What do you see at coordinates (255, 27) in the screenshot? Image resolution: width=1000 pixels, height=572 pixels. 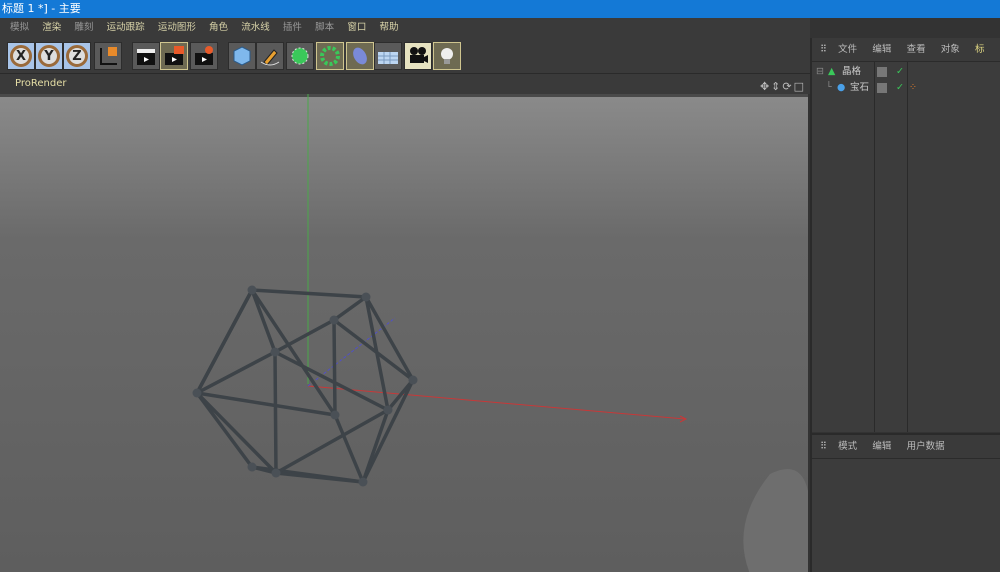 I see `menu-pipeline: 流水线` at bounding box center [255, 27].